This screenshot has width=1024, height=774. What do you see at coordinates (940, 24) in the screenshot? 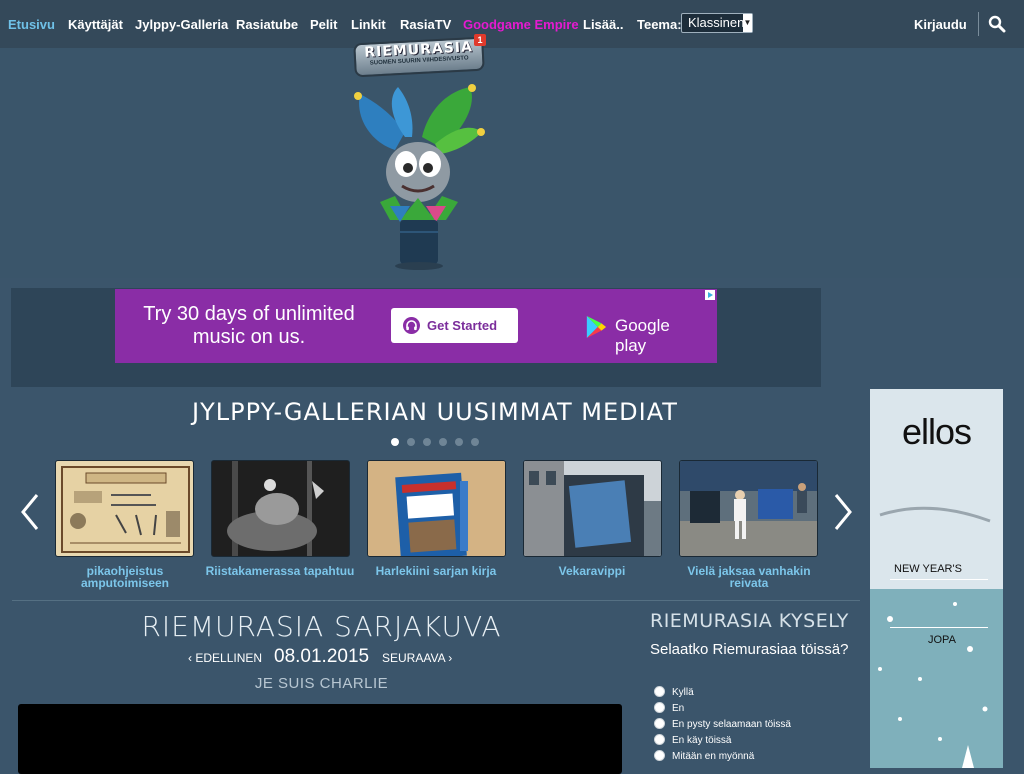
I see `login-link: Kirjaudu` at bounding box center [940, 24].